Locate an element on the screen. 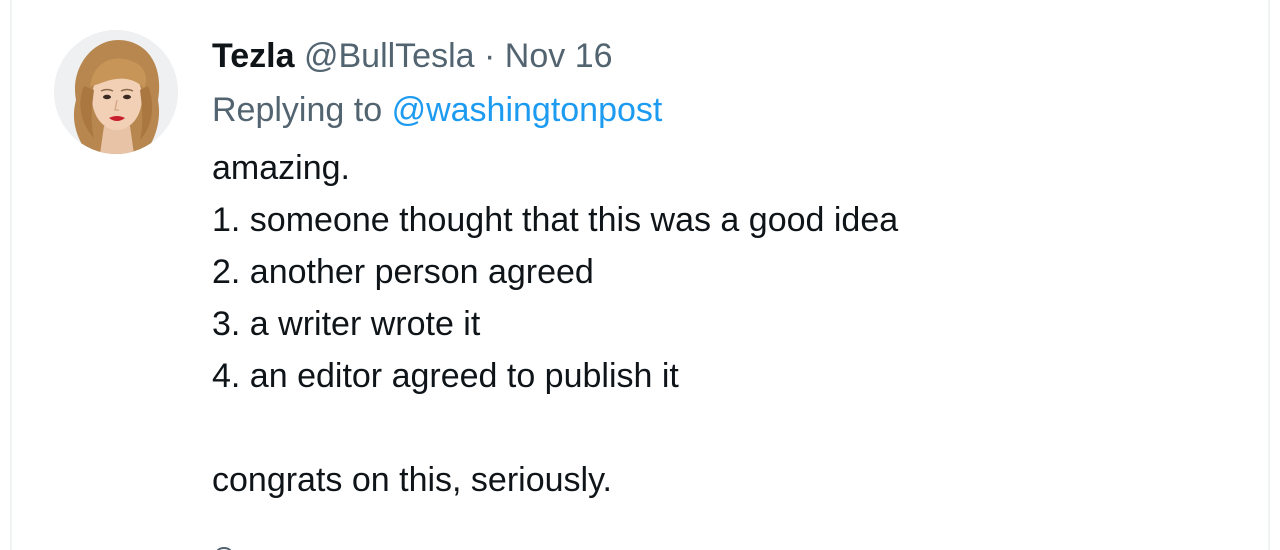 Image resolution: width=1280 pixels, height=550 pixels. avatar is located at coordinates (116, 92).